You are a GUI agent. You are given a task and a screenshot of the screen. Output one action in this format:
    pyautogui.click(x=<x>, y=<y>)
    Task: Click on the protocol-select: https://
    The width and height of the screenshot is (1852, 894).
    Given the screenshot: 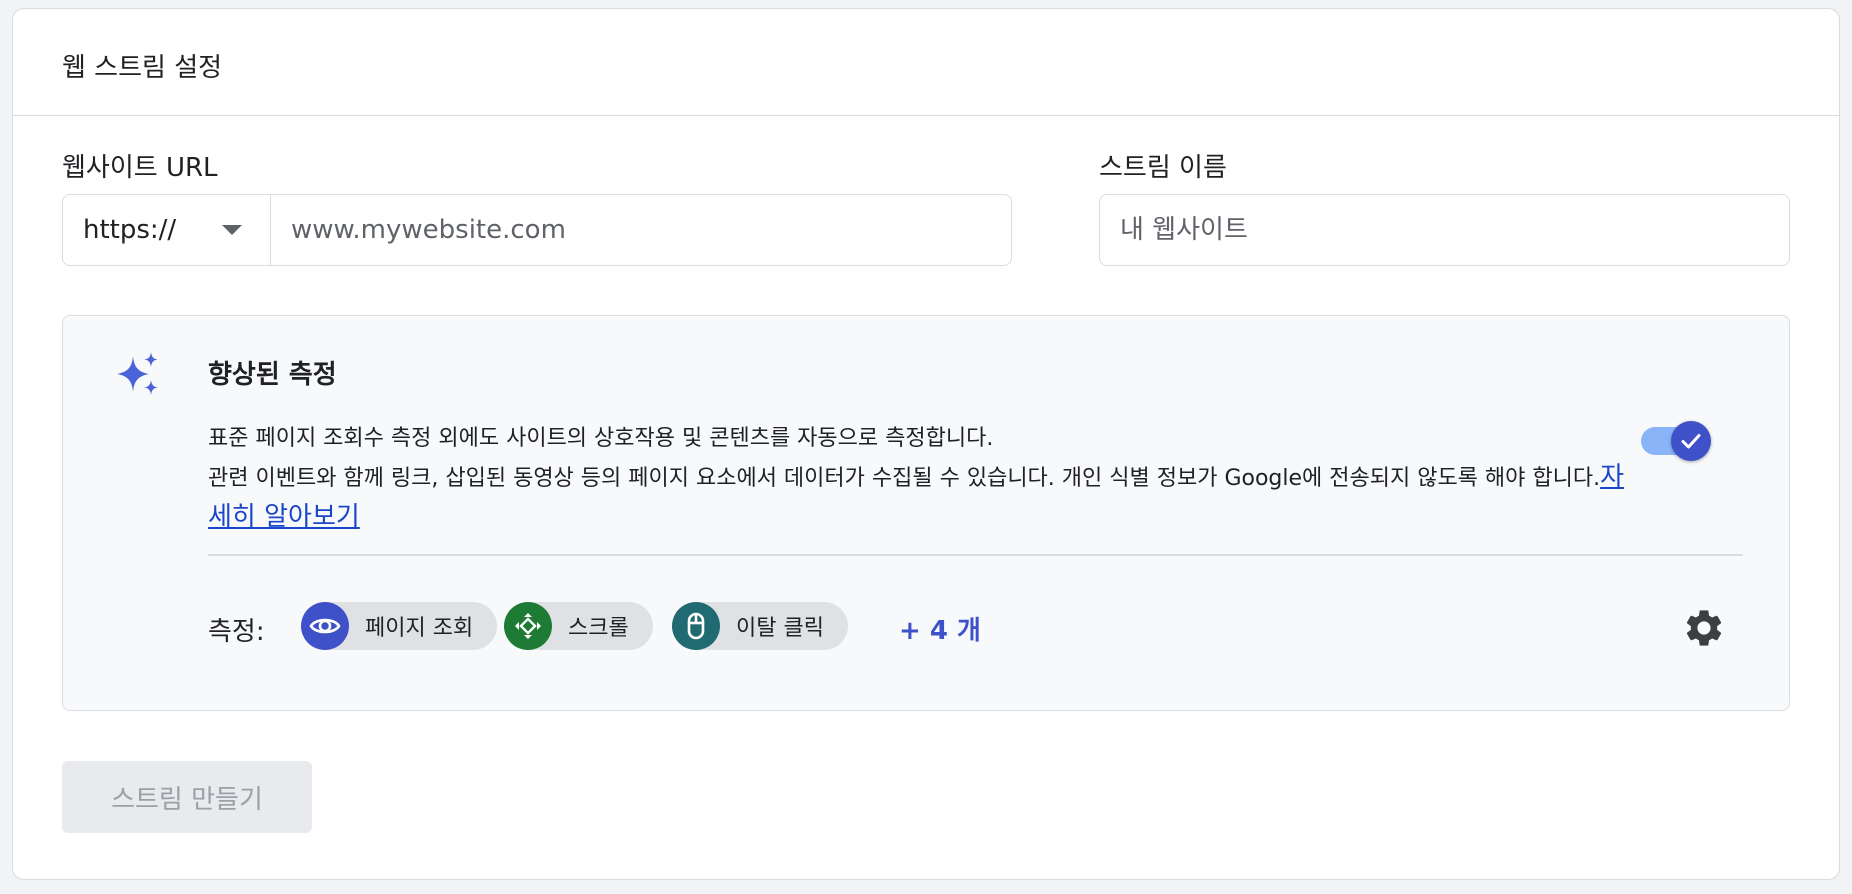 What is the action you would take?
    pyautogui.click(x=167, y=230)
    